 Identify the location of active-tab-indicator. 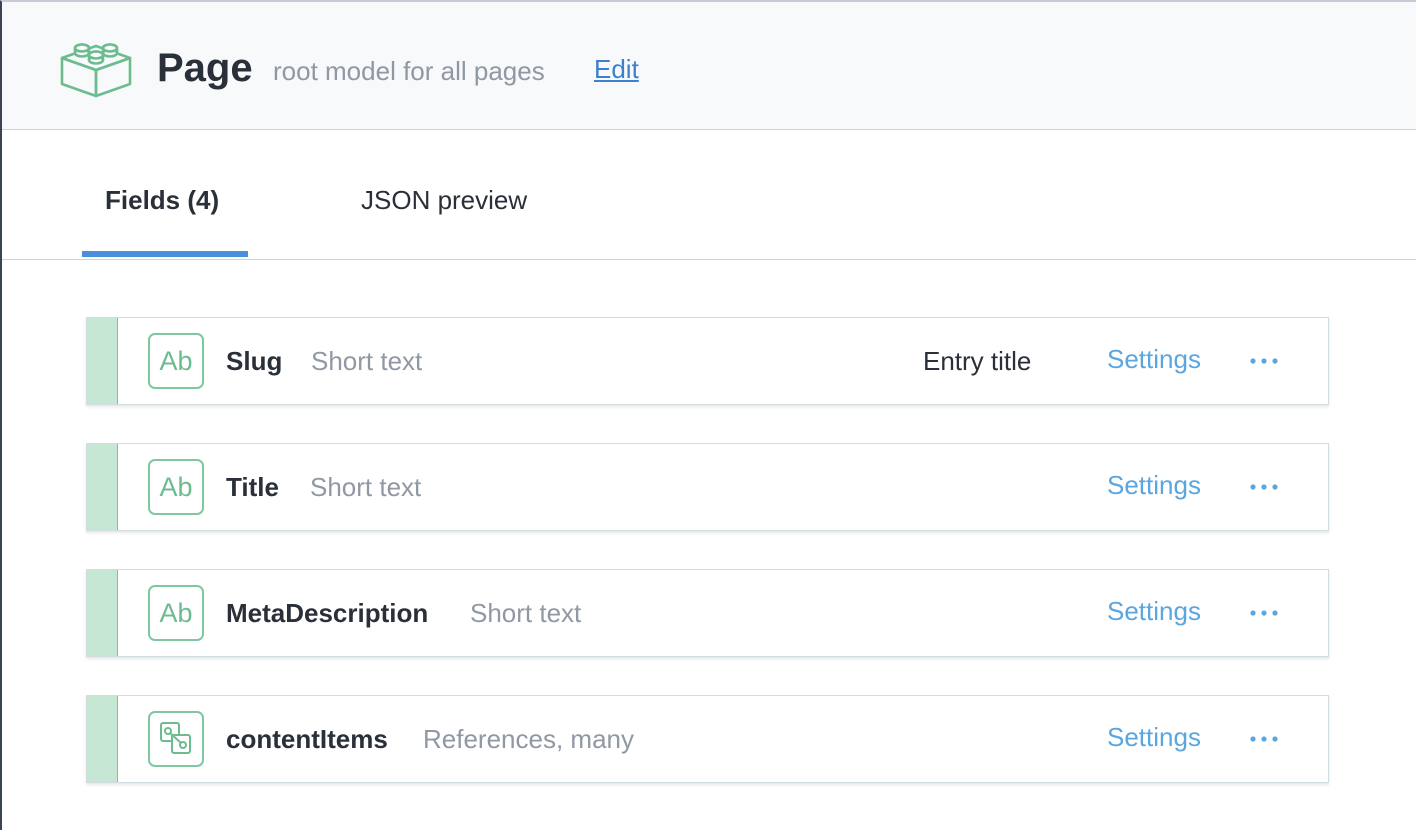
(165, 254).